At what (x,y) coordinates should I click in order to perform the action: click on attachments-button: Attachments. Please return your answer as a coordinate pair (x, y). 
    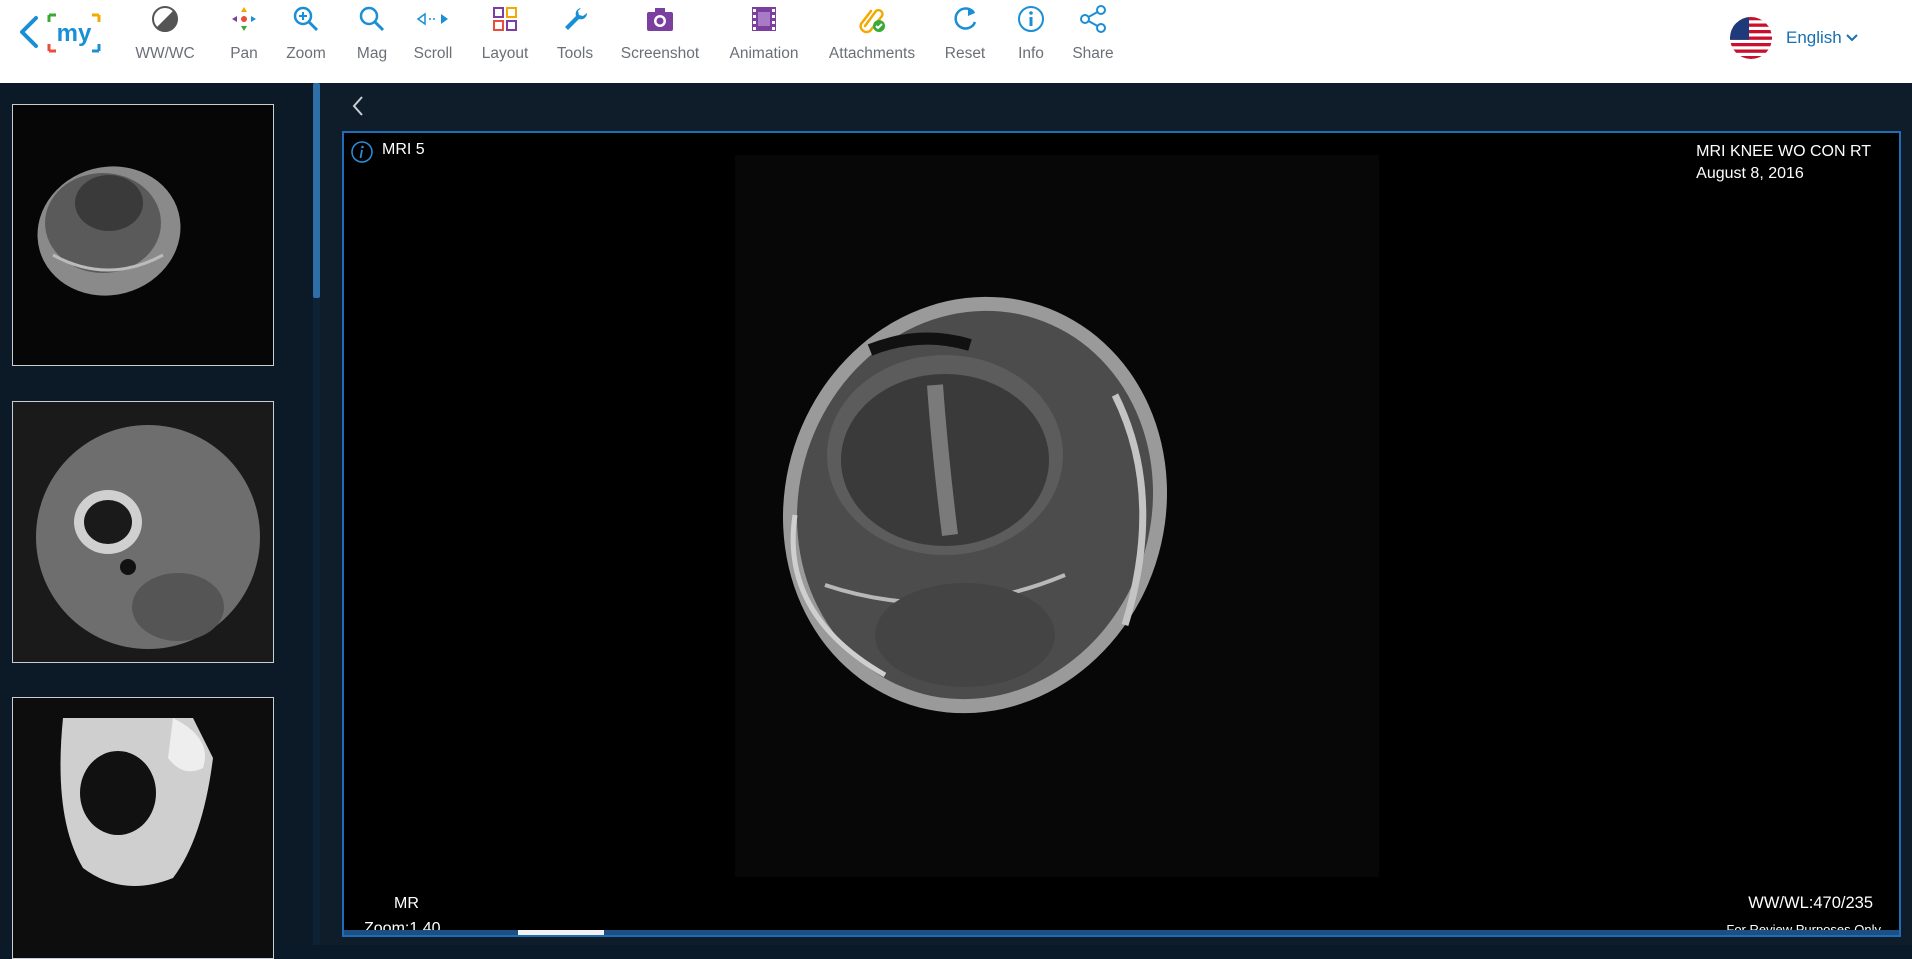
    Looking at the image, I should click on (872, 34).